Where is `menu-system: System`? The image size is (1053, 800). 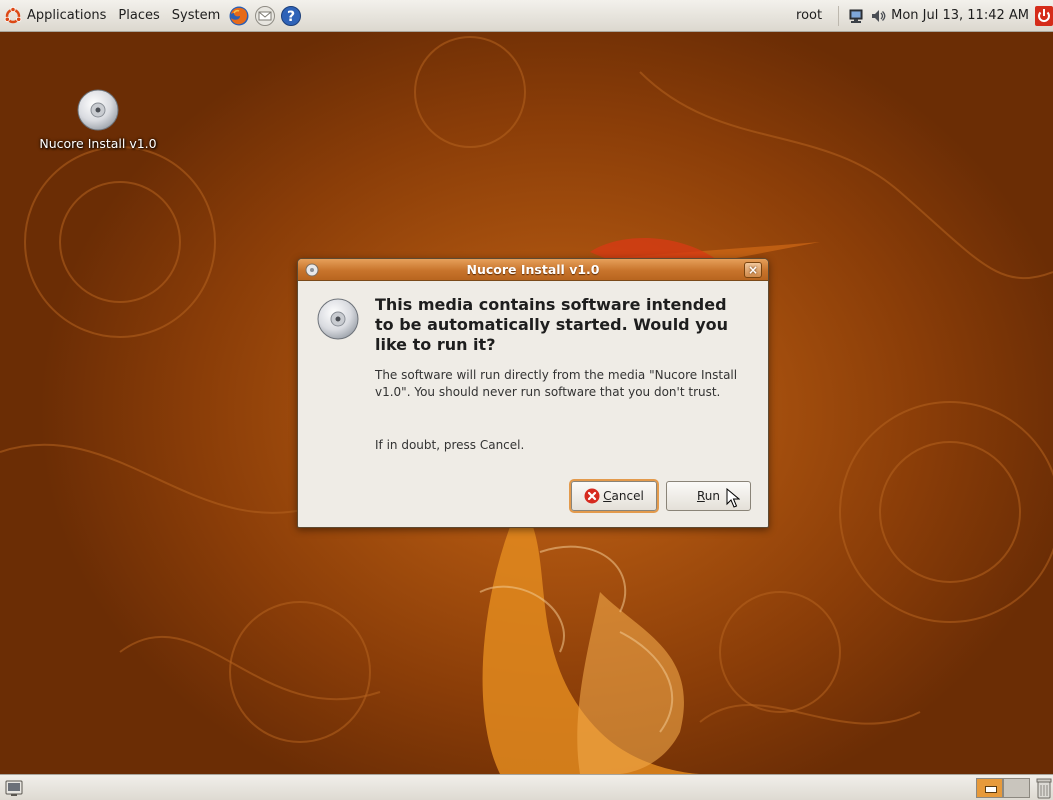
menu-system: System is located at coordinates (196, 15).